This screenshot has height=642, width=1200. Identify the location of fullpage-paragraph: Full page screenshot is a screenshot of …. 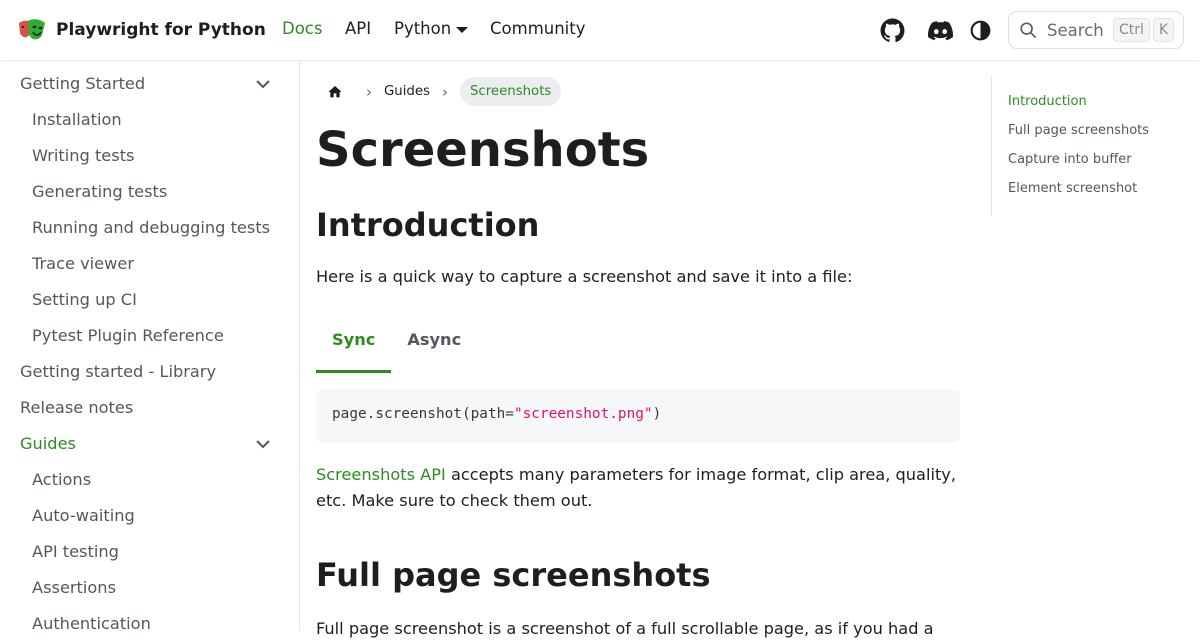
(625, 628).